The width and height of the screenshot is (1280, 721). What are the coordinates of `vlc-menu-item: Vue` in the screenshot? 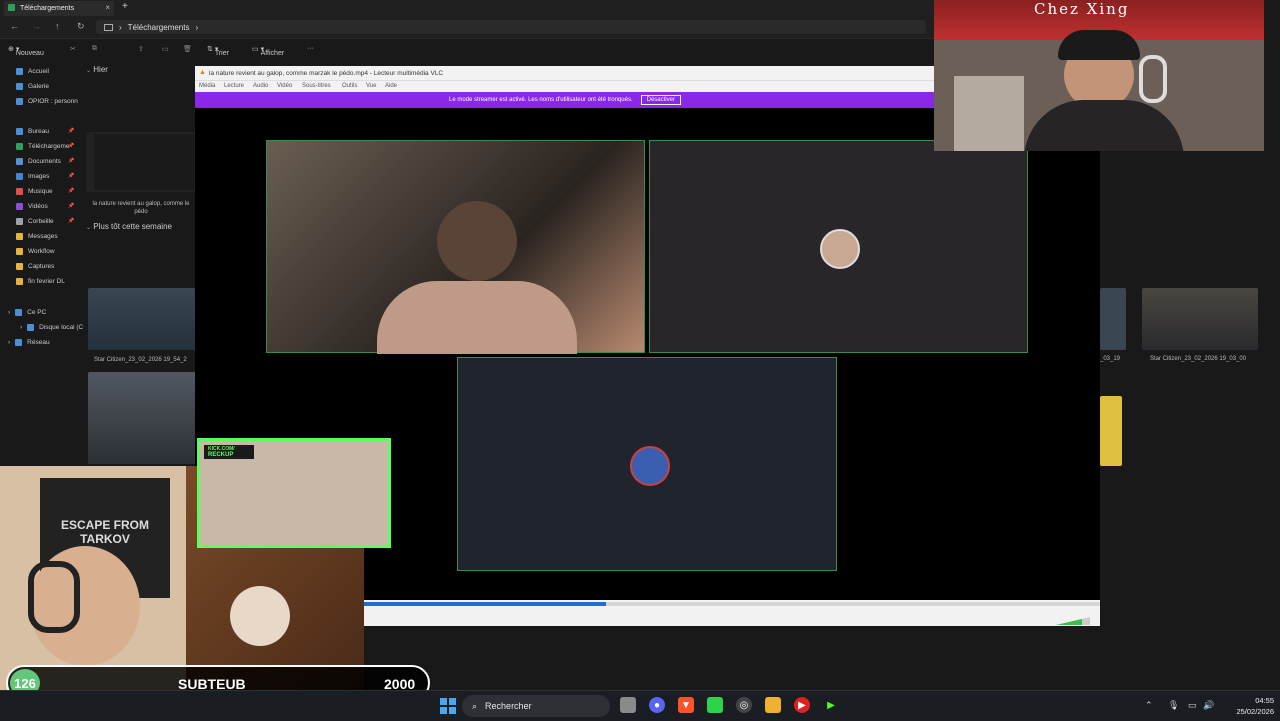 It's located at (371, 86).